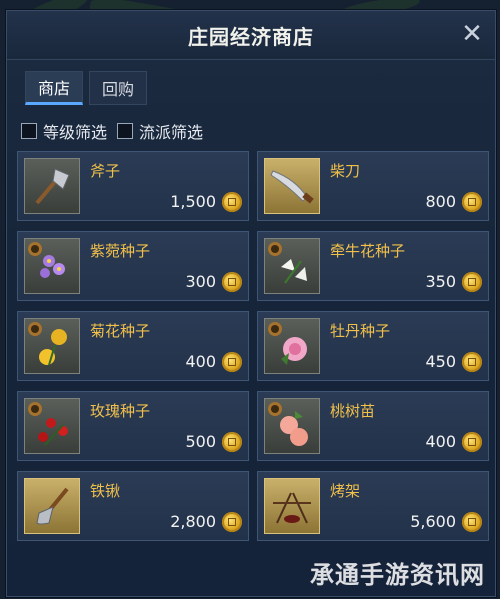  What do you see at coordinates (133, 346) in the screenshot?
I see `shop-item-card: 菊花种子 400` at bounding box center [133, 346].